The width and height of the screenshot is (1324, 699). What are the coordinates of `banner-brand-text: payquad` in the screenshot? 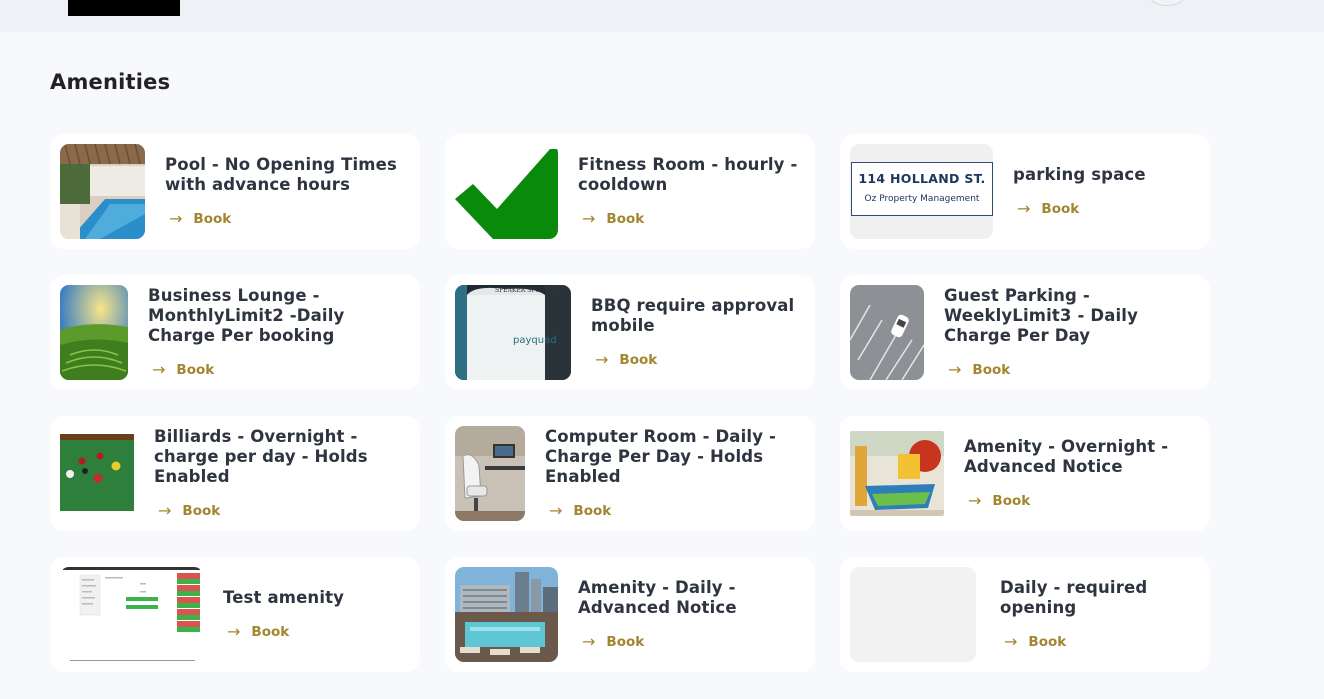 It's located at (535, 340).